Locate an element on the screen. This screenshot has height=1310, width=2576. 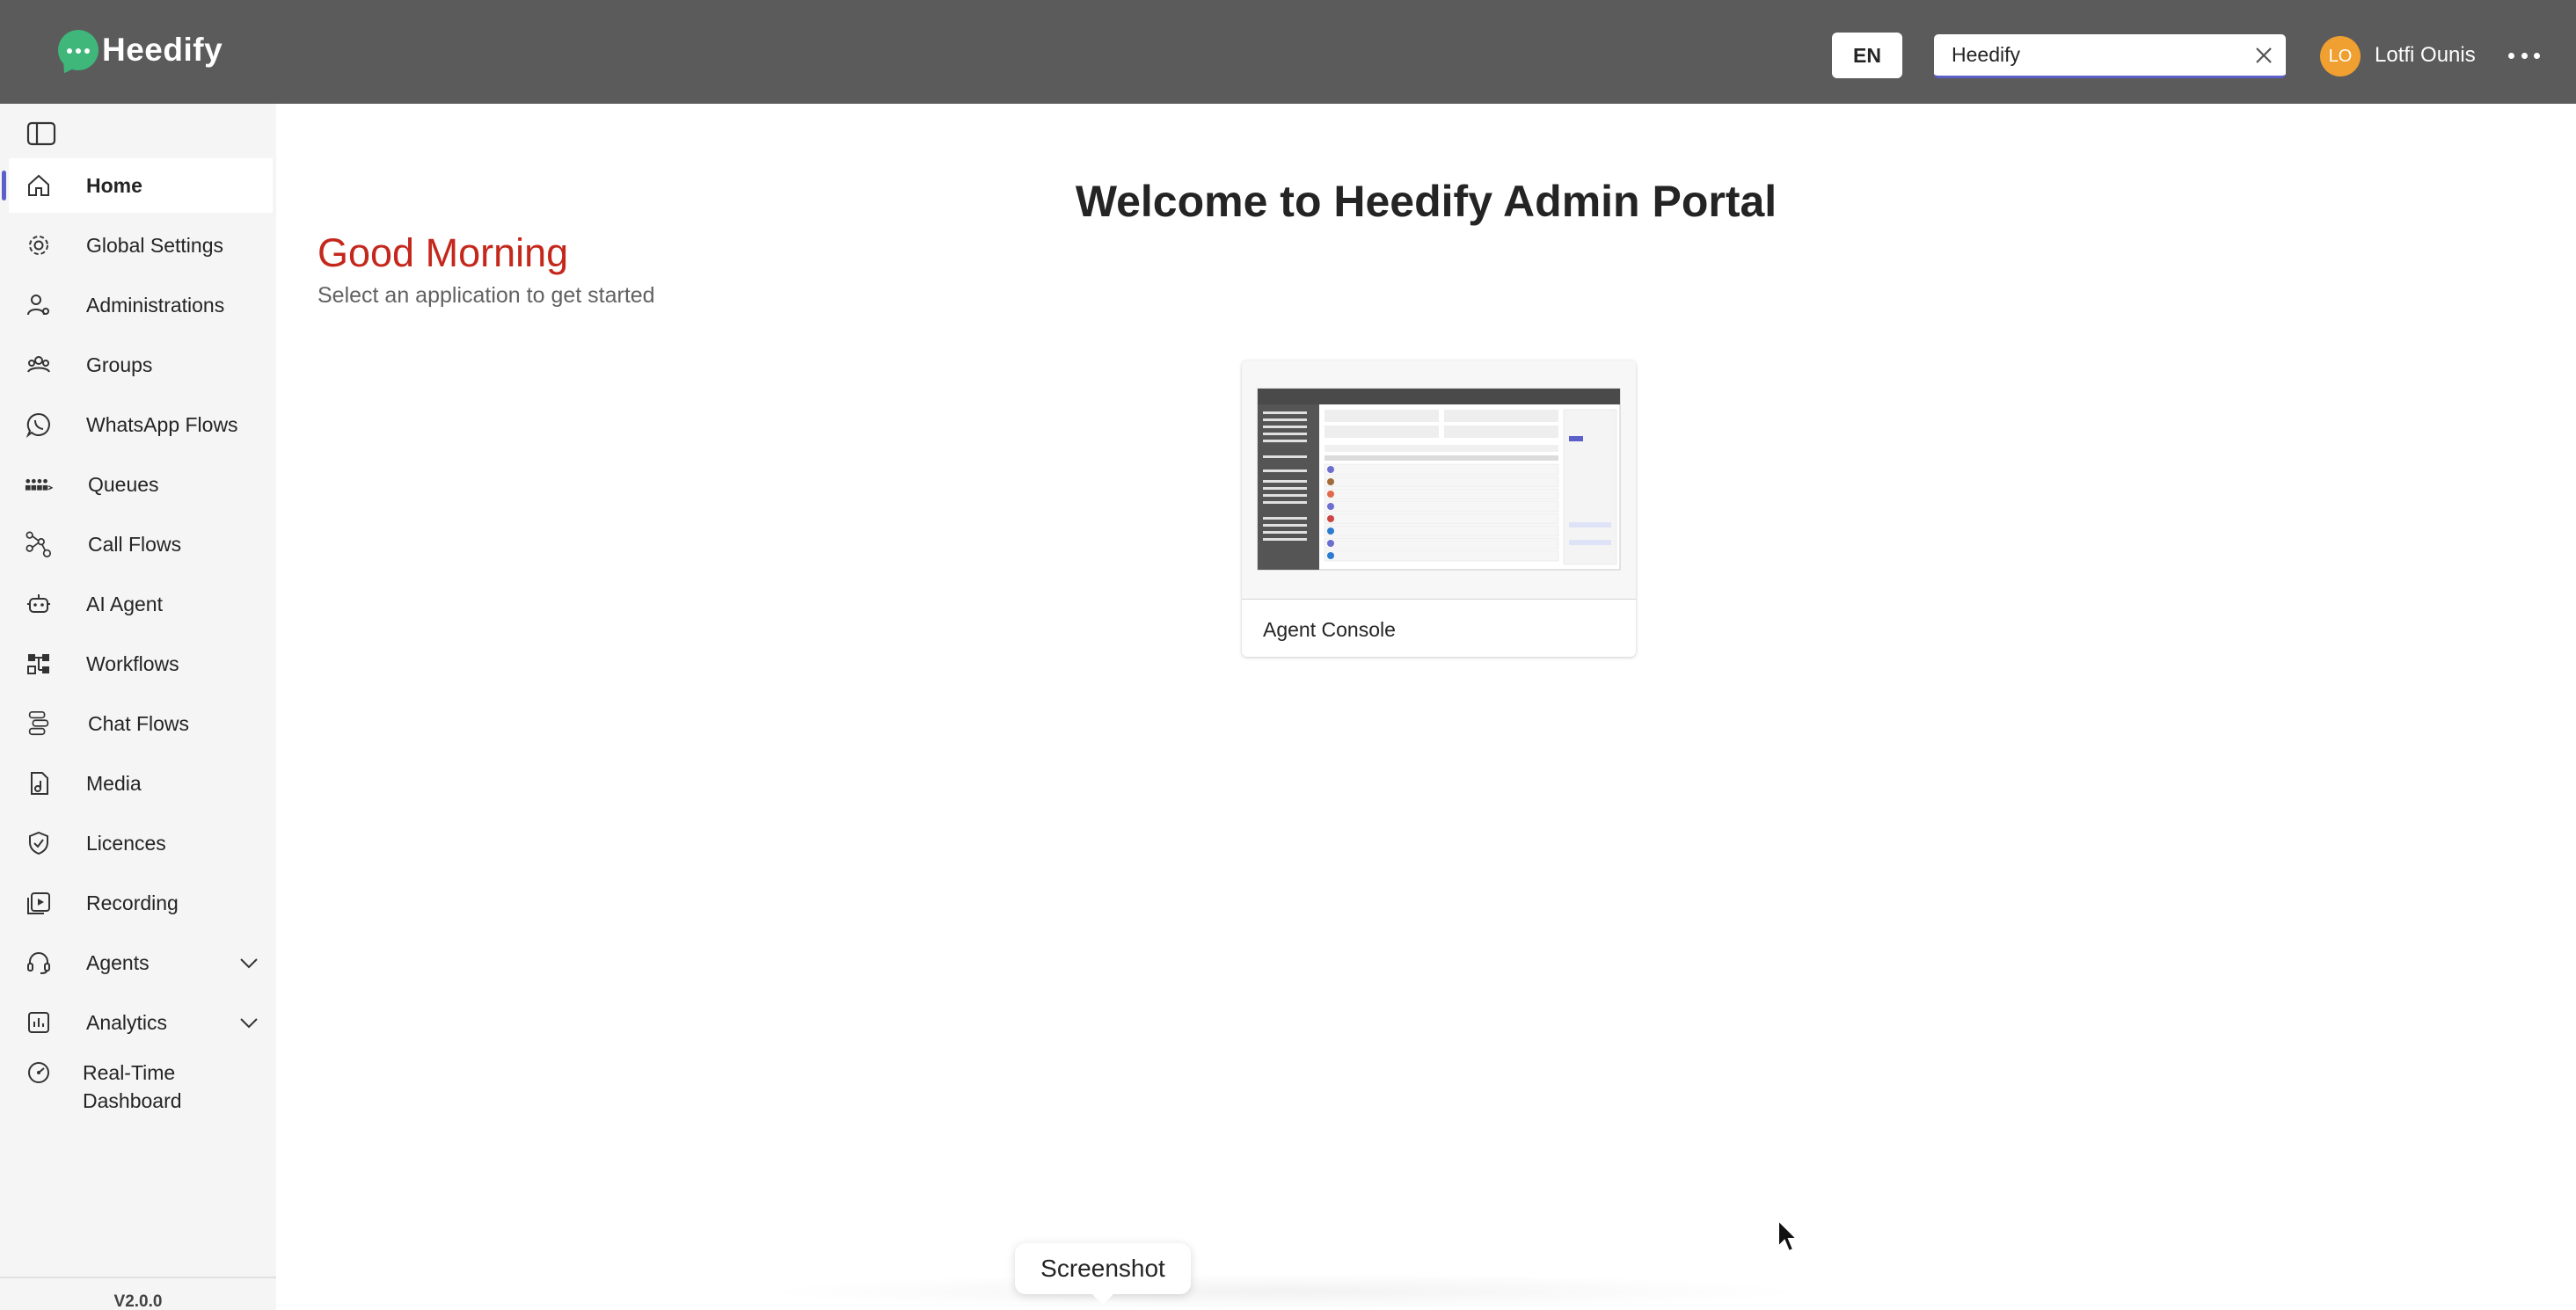
headset-icon is located at coordinates (39, 963).